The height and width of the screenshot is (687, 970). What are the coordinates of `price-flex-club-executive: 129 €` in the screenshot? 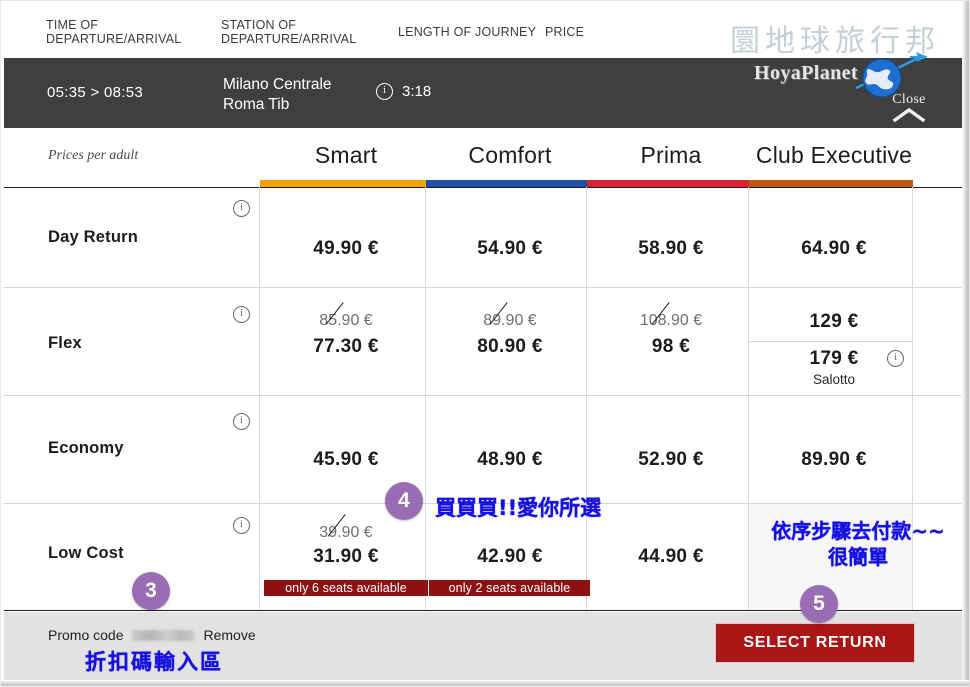 It's located at (833, 322).